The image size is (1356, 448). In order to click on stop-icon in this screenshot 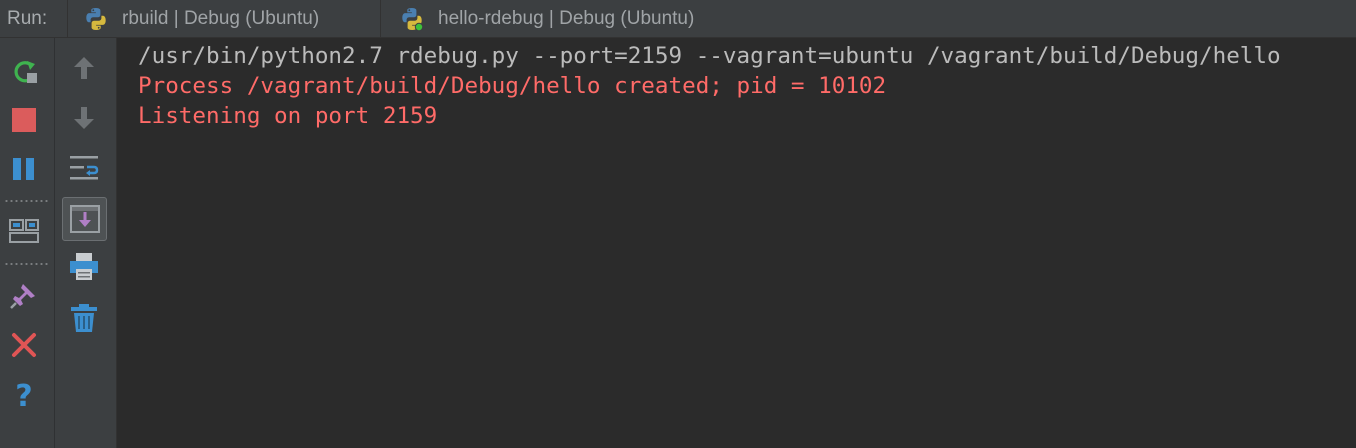, I will do `click(24, 120)`.